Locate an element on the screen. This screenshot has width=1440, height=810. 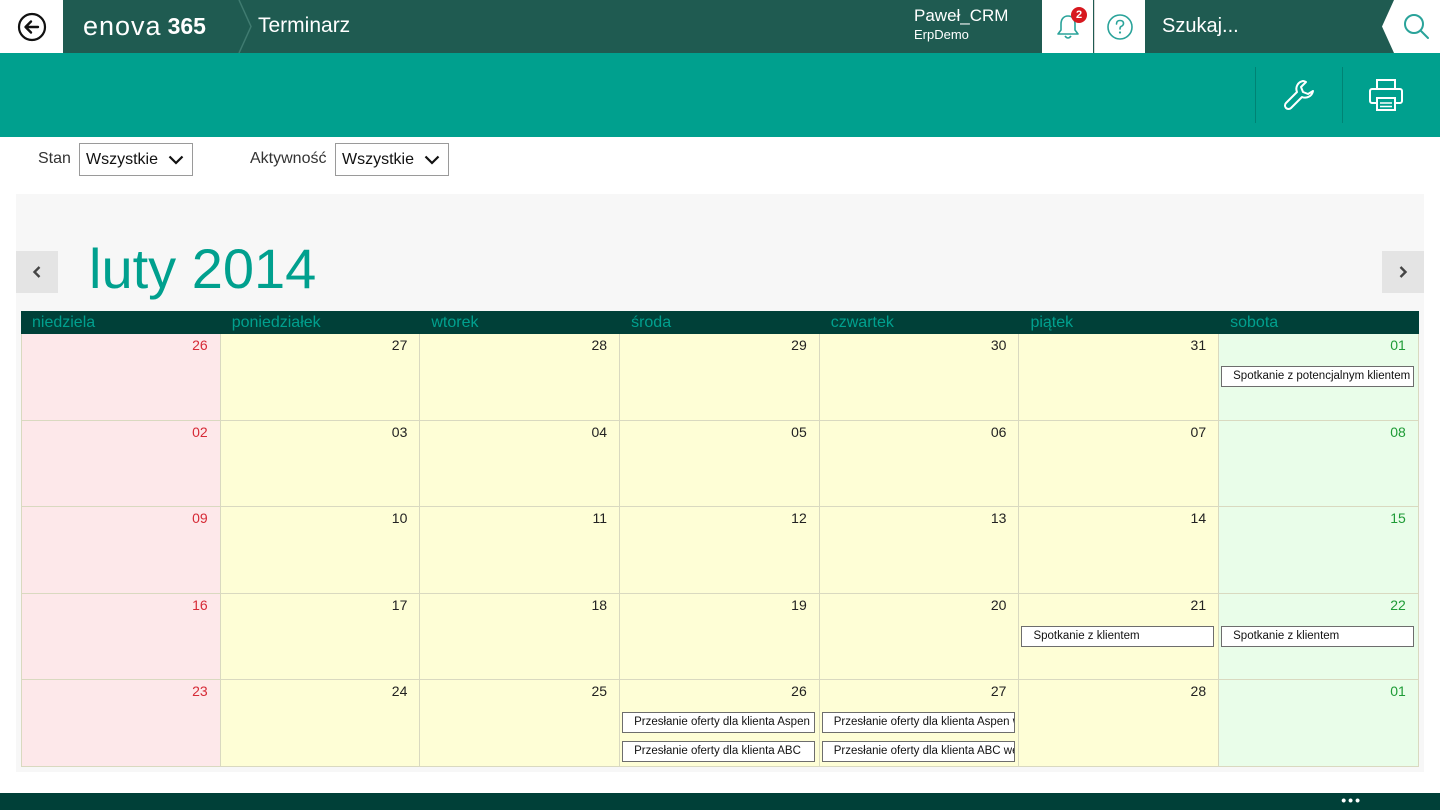
back-arrow-icon is located at coordinates (31, 26).